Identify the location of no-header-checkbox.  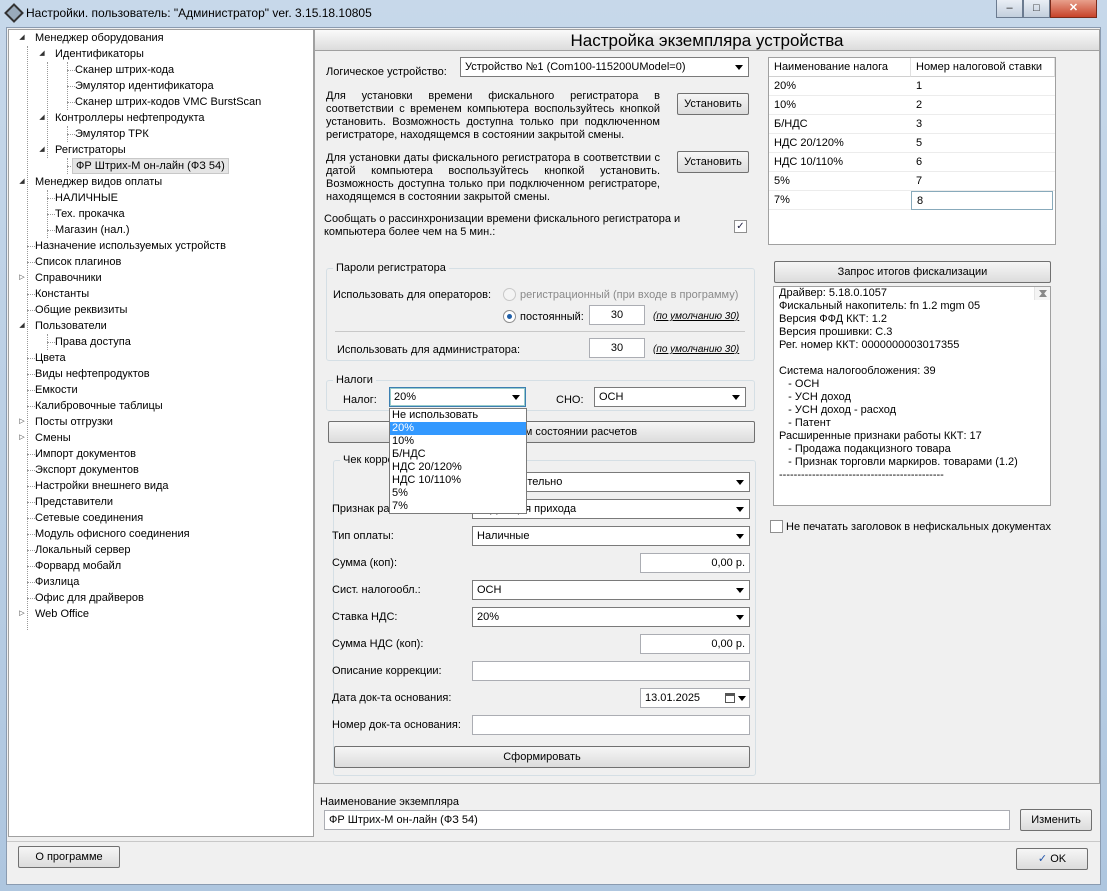
(776, 526).